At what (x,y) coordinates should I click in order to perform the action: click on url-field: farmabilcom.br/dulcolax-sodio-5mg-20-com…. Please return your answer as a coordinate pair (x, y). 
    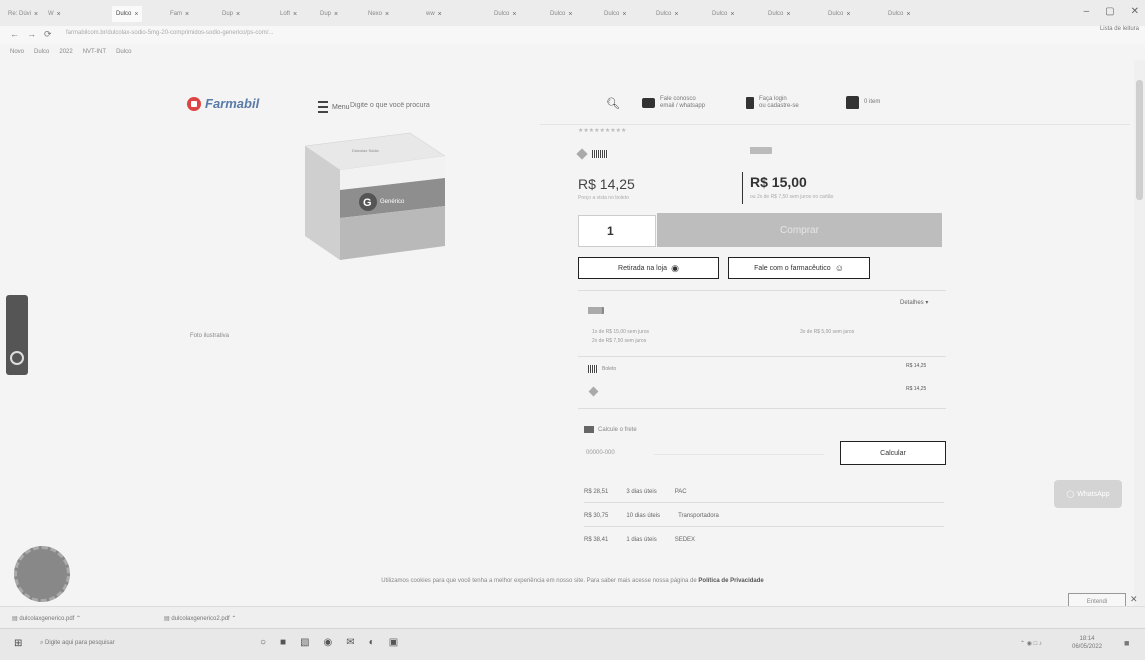
    Looking at the image, I should click on (169, 33).